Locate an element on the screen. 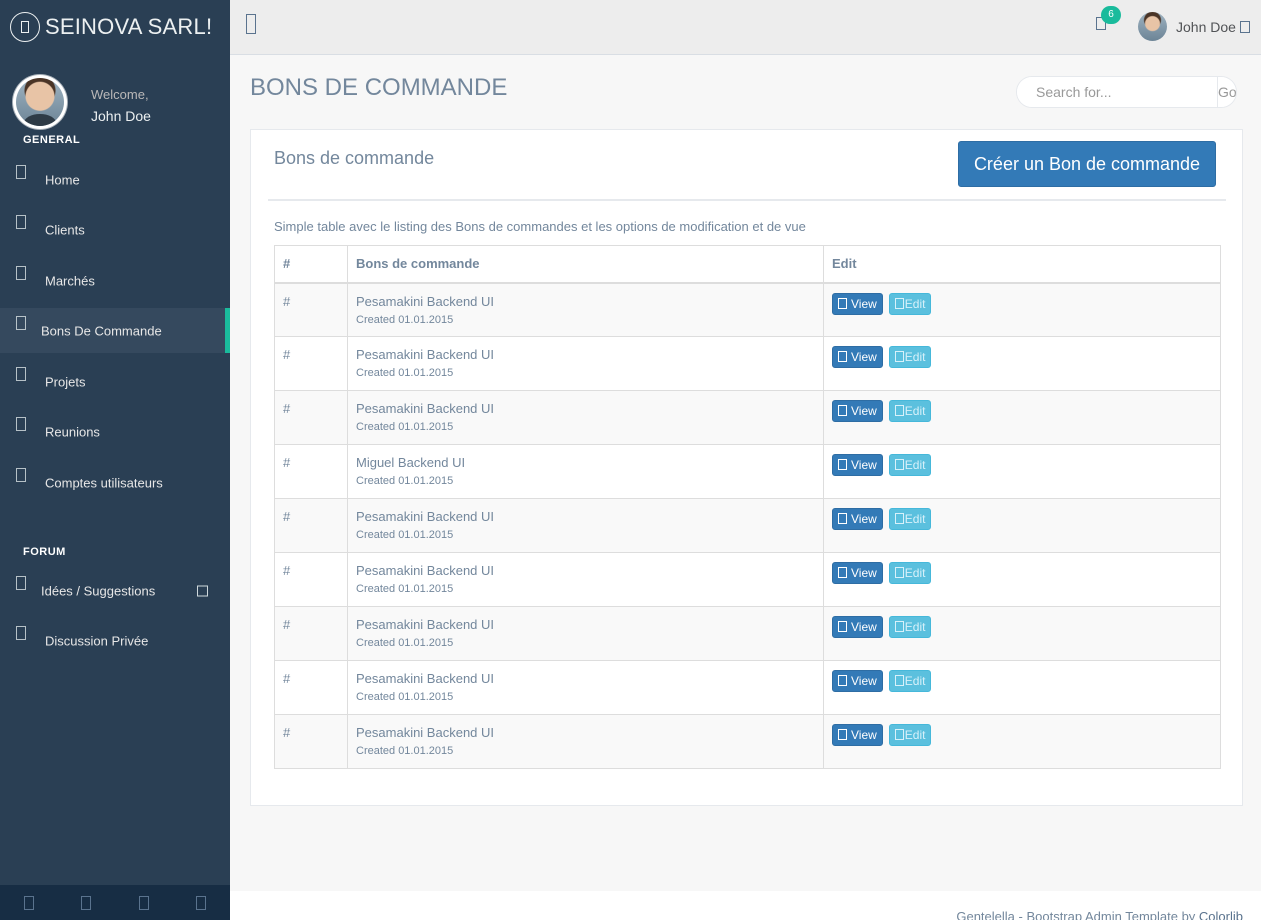  search-group: Go! is located at coordinates (1126, 92).